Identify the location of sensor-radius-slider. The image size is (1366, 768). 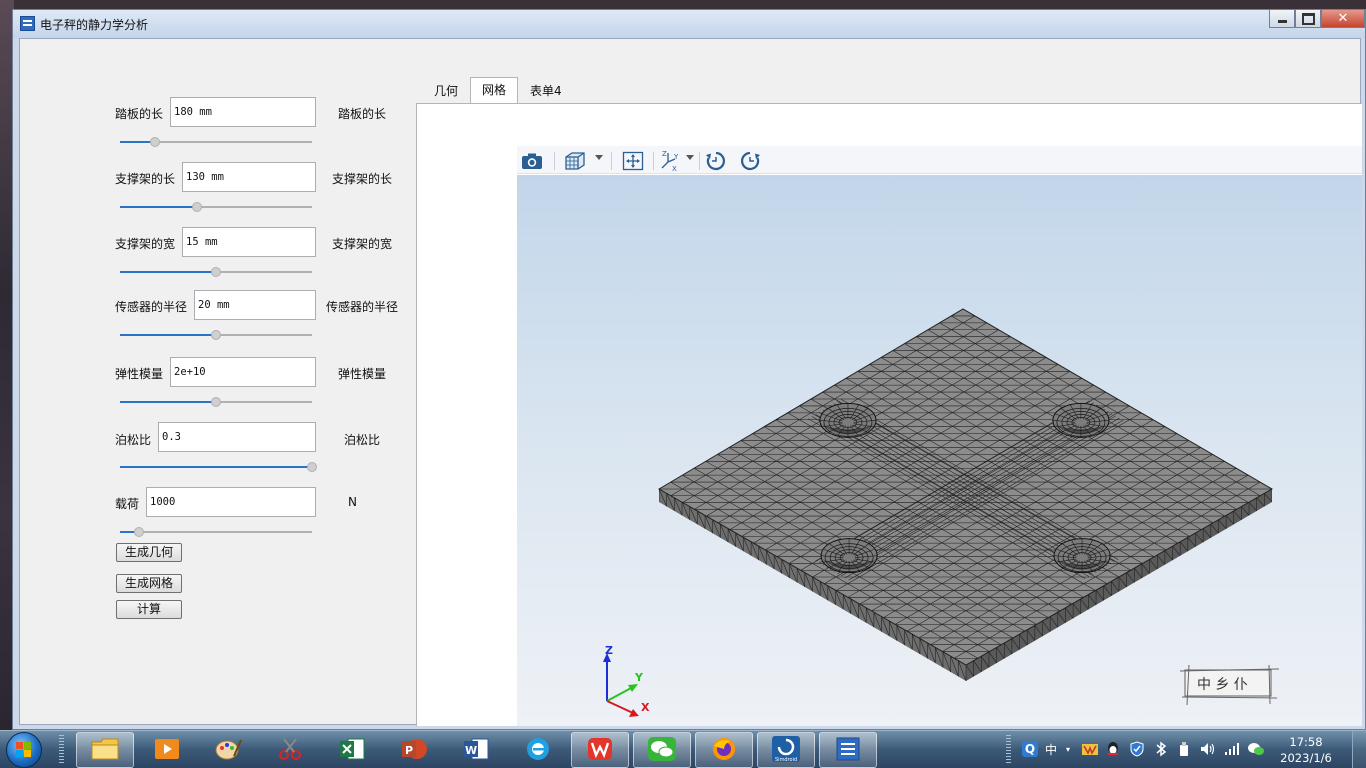
(216, 335).